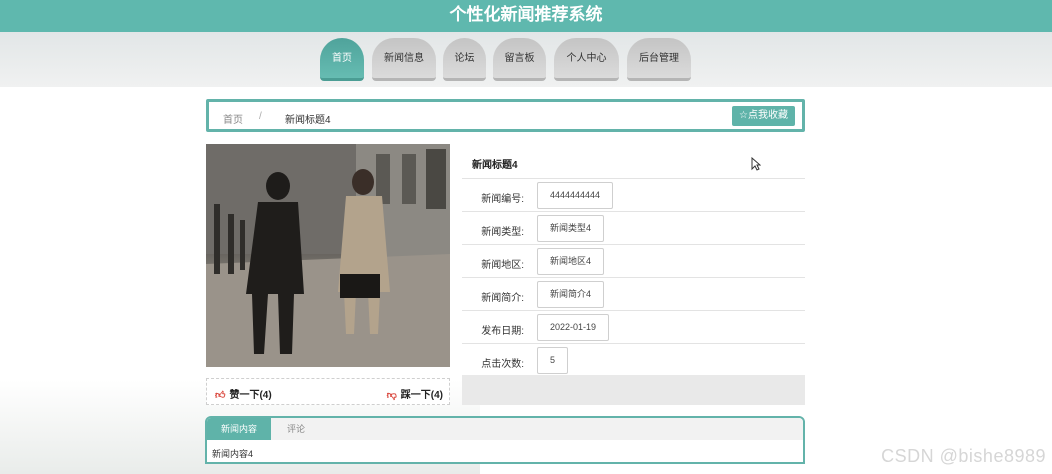  Describe the element at coordinates (328, 391) in the screenshot. I see `vote-bar: 👍︎ 赞一下(4) 👎︎ 踩一下(4)` at that location.